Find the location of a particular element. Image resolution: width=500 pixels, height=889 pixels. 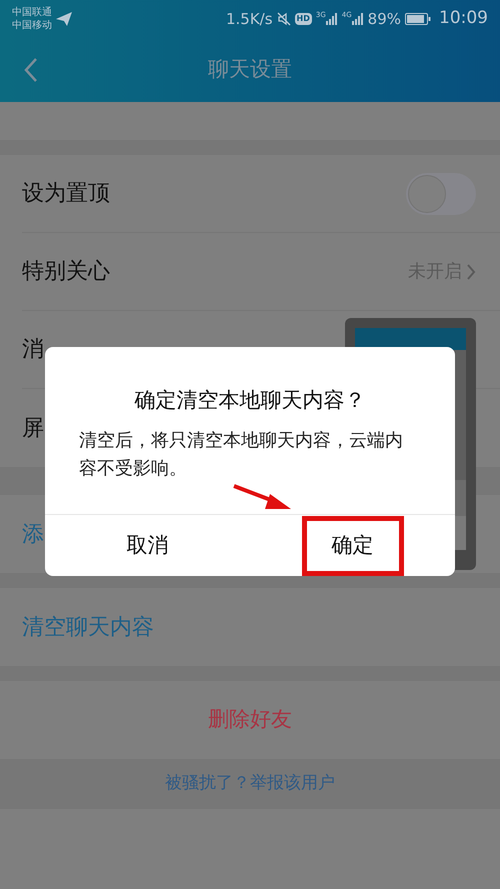

carrier-name: 中国移动 is located at coordinates (32, 25).